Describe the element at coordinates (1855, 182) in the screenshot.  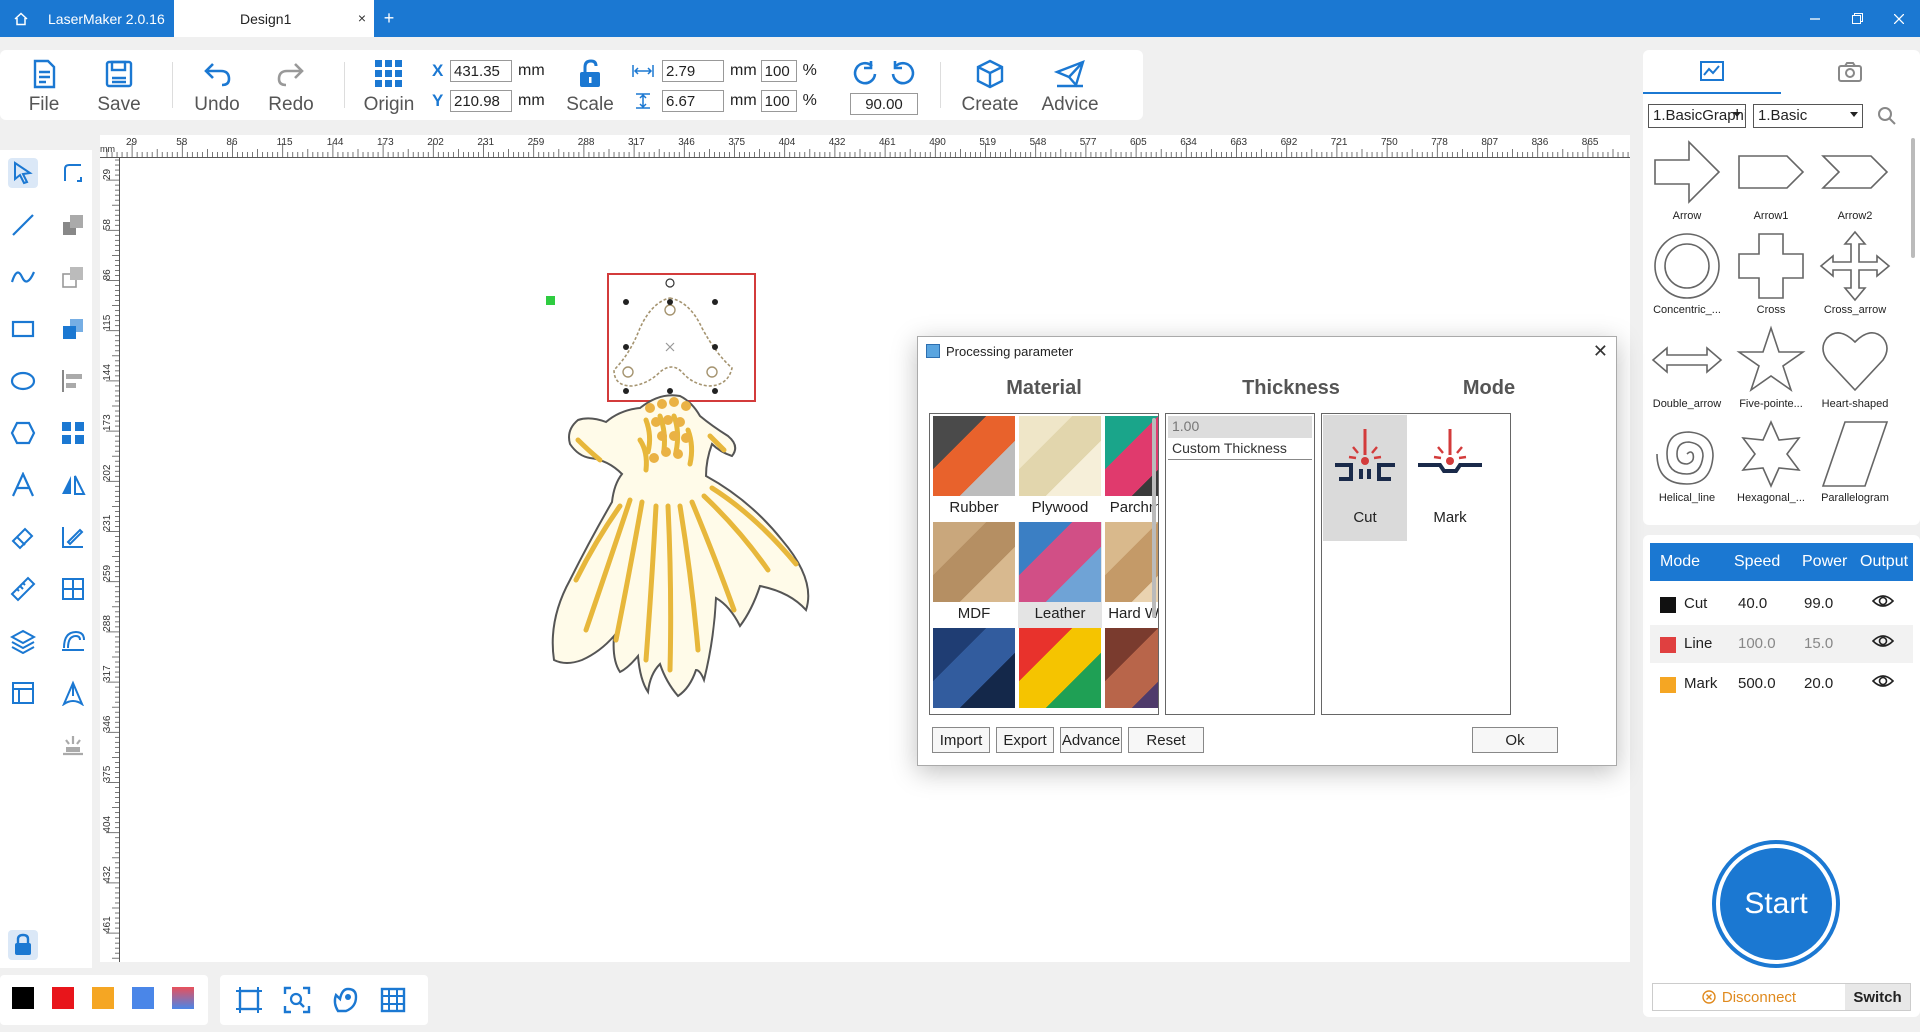
I see `shape-arrow2: Arrow2` at that location.